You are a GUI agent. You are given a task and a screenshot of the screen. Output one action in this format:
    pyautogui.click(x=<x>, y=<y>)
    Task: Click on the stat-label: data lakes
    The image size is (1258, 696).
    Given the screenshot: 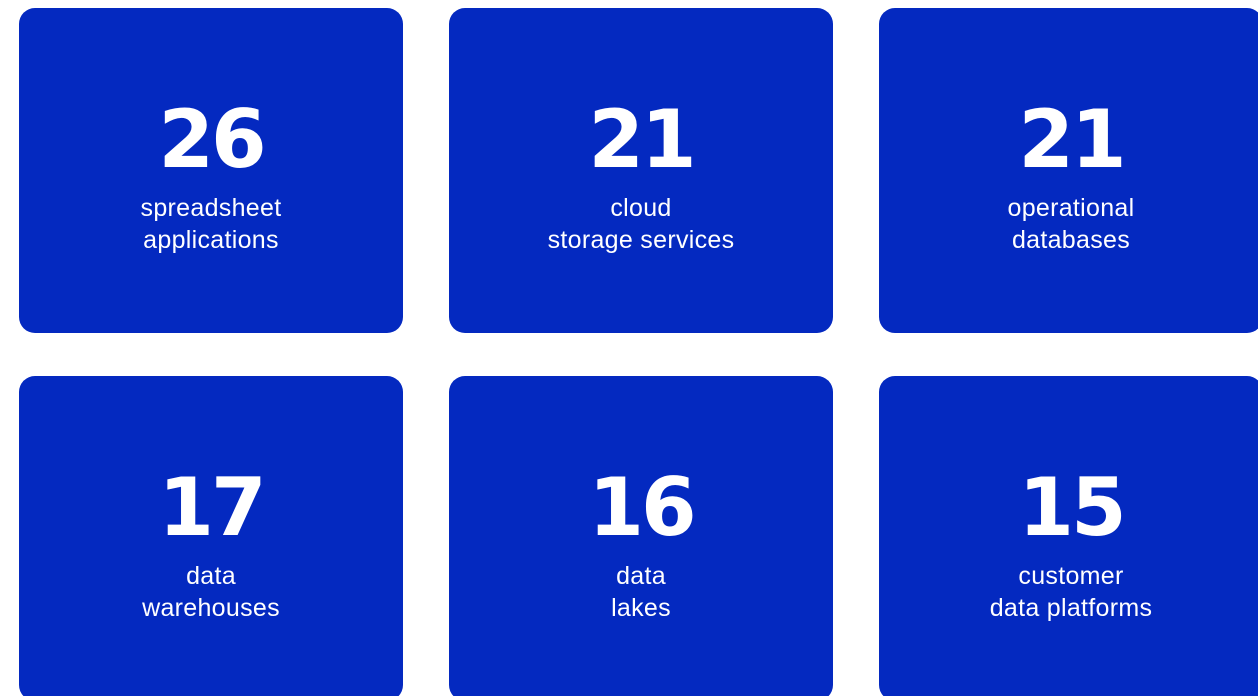 What is the action you would take?
    pyautogui.click(x=641, y=592)
    